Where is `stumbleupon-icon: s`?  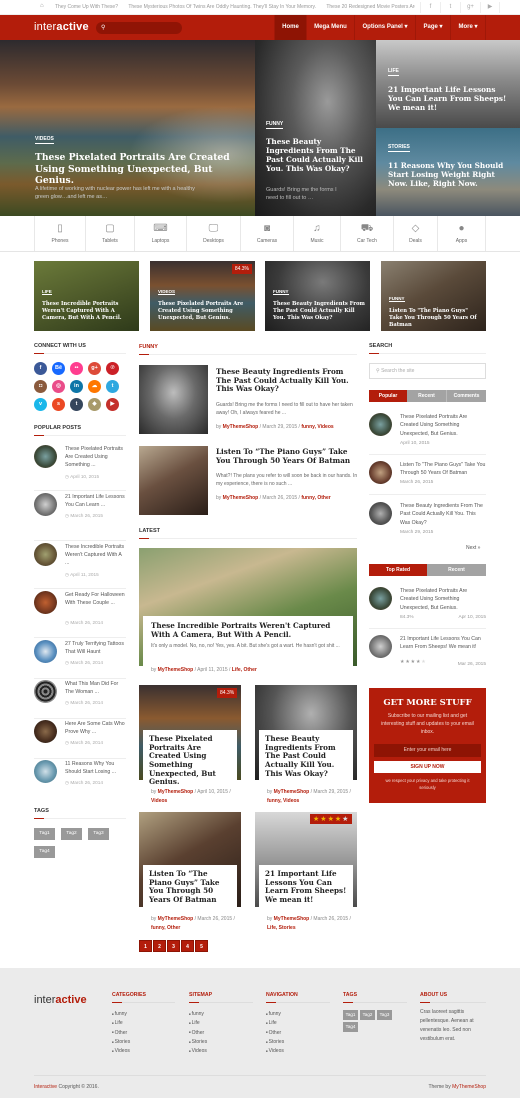 stumbleupon-icon: s is located at coordinates (58, 404).